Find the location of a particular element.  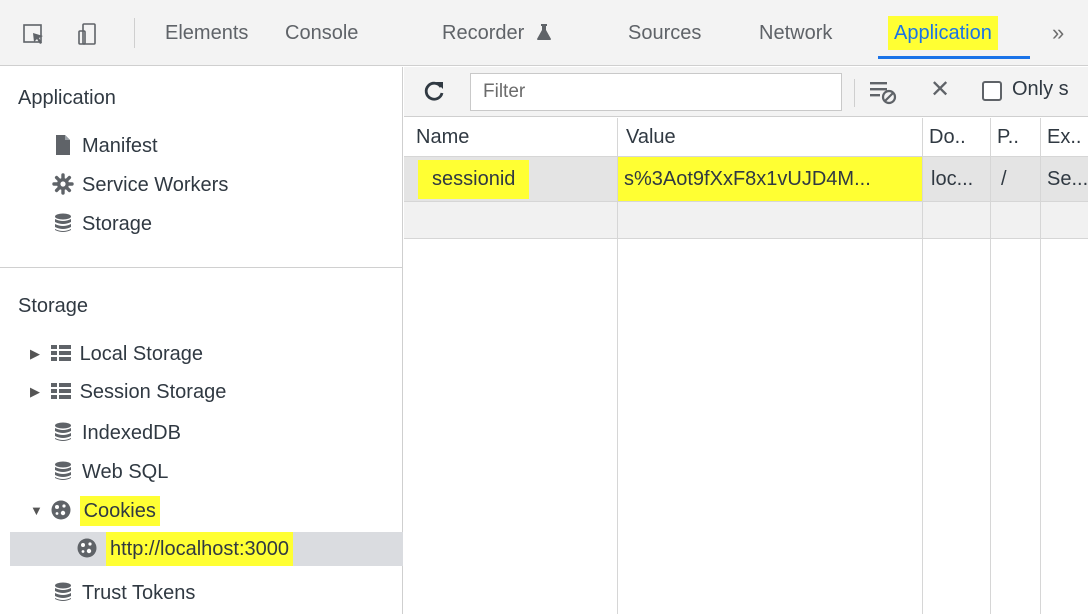

filter-input is located at coordinates (656, 92).